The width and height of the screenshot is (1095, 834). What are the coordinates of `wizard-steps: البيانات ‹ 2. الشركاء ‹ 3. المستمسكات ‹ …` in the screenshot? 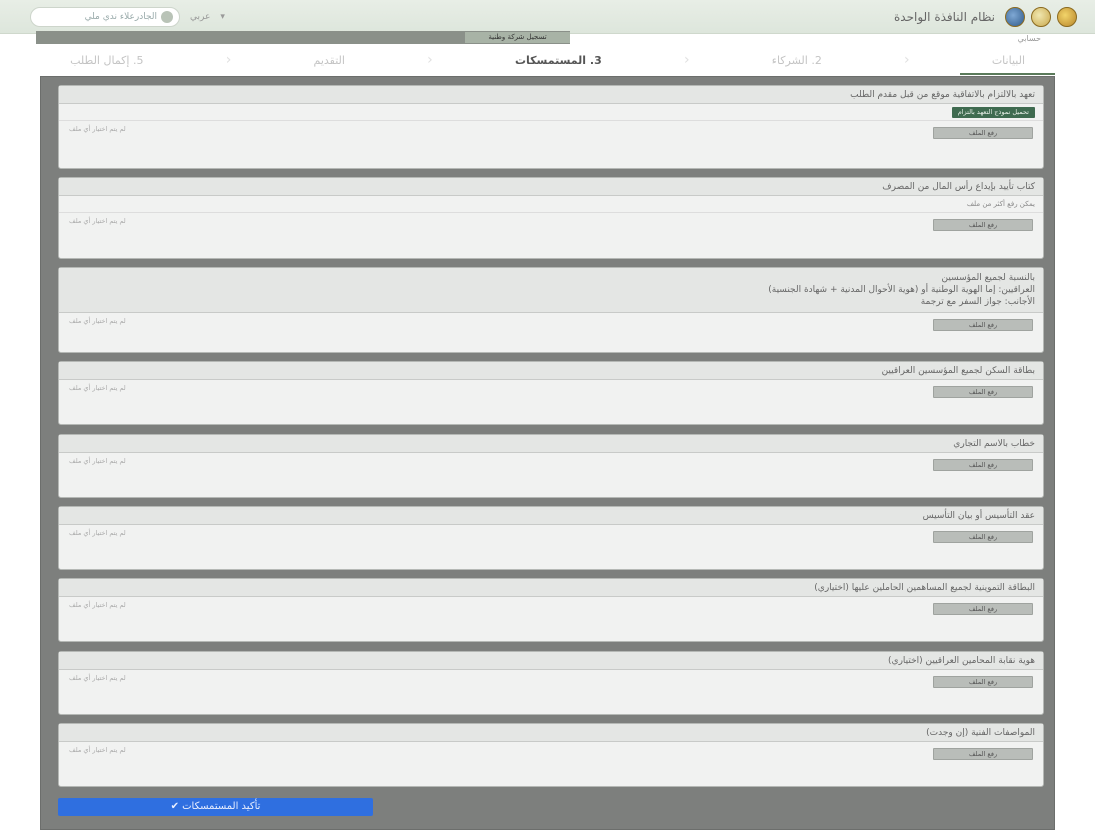 It's located at (547, 60).